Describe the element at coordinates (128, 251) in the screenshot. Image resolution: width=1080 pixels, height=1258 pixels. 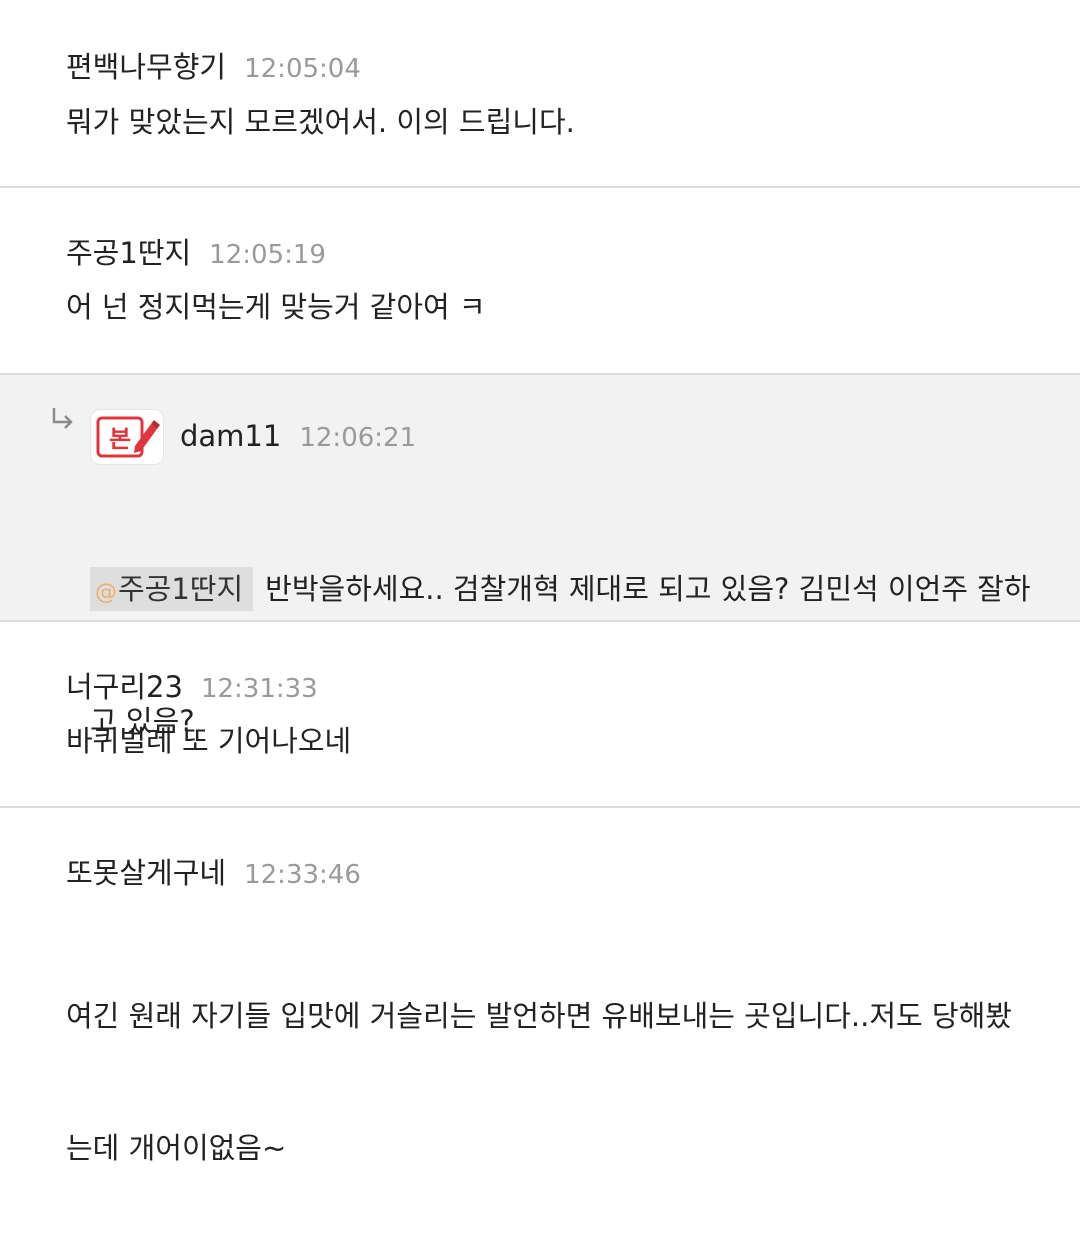
I see `comment-author: 주공1딴지` at that location.